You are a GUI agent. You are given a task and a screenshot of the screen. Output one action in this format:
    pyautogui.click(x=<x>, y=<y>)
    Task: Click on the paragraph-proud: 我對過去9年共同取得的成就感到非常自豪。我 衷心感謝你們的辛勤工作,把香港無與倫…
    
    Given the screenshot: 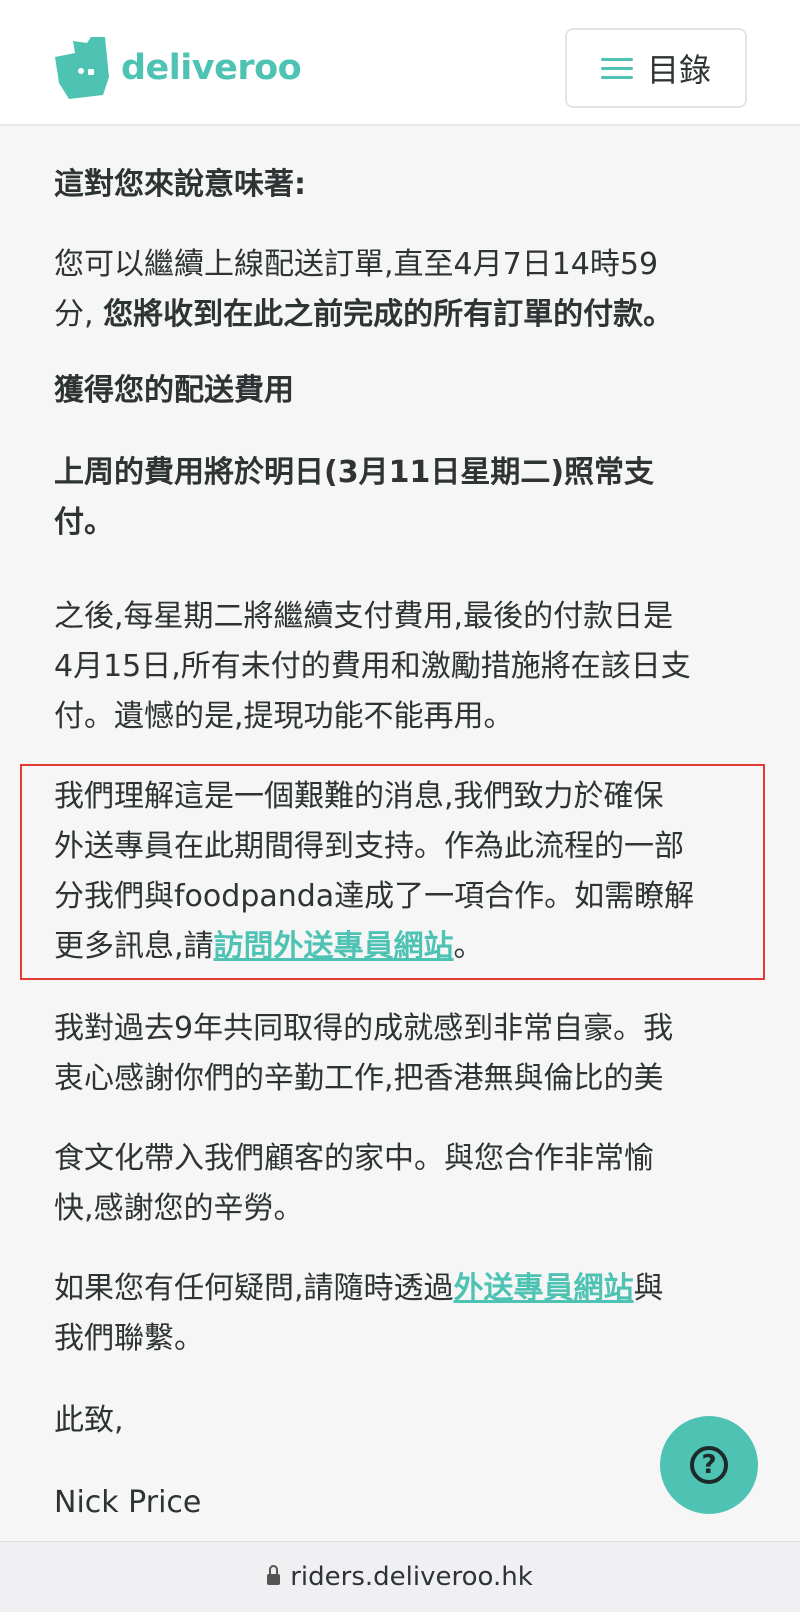 What is the action you would take?
    pyautogui.click(x=364, y=1053)
    